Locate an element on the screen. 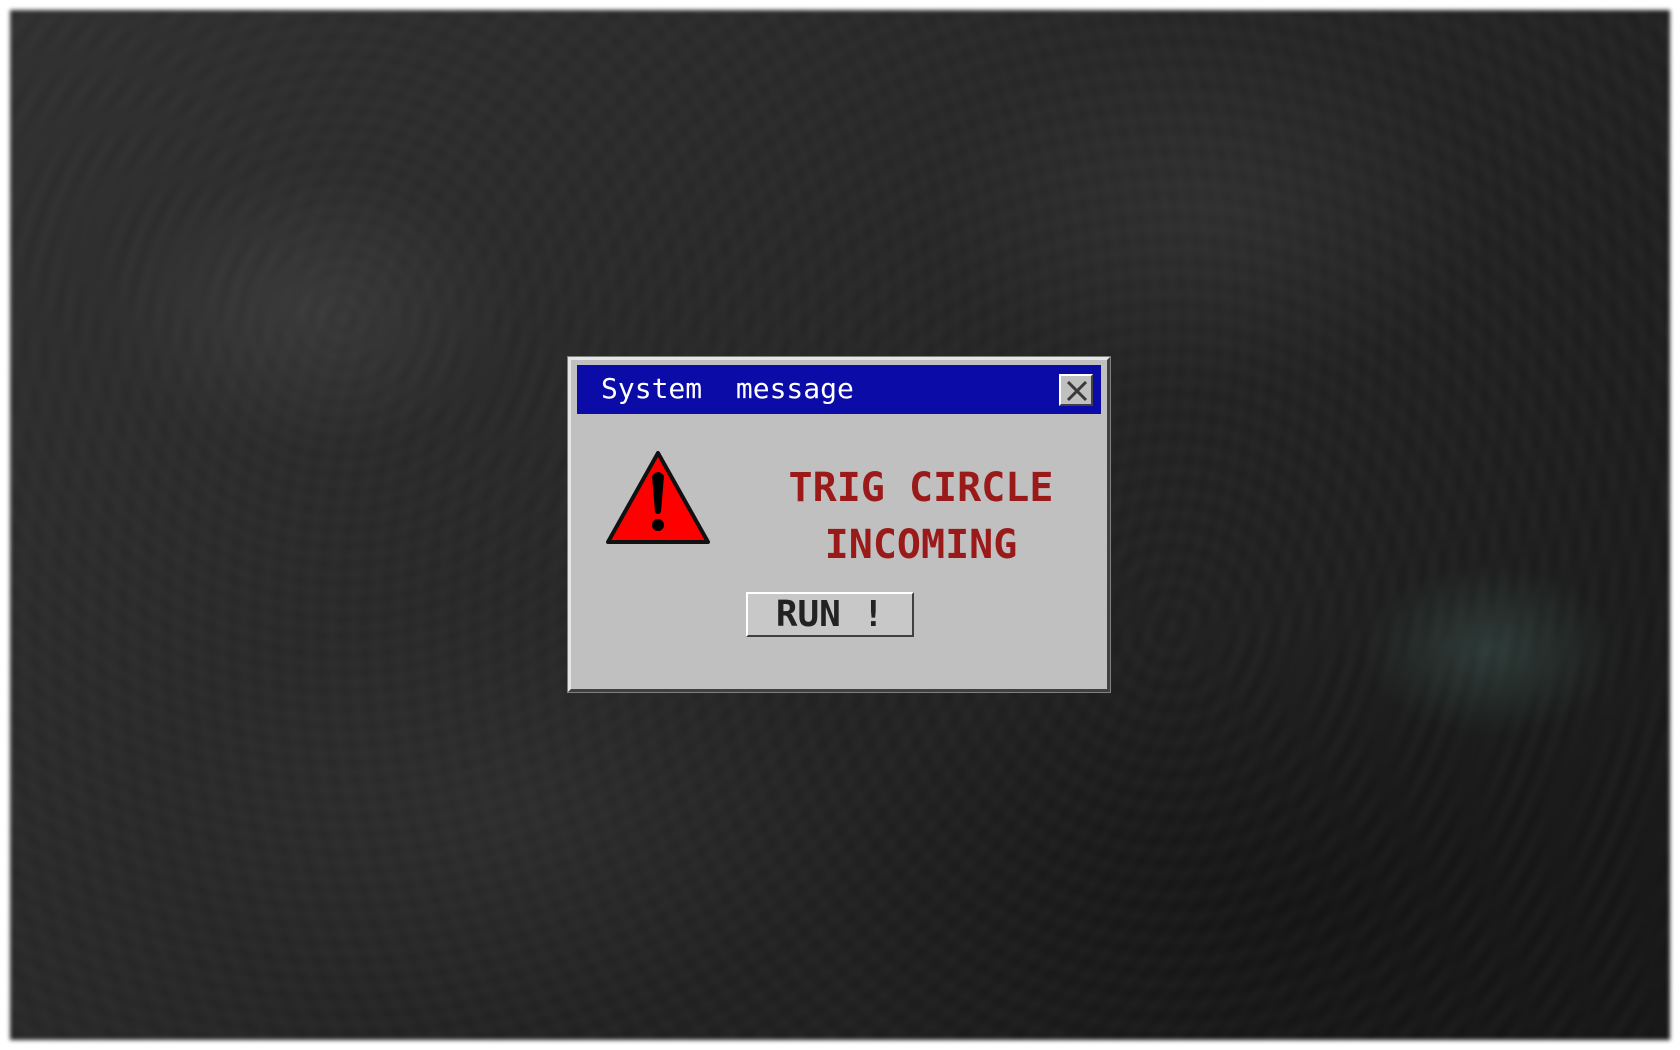 This screenshot has height=1050, width=1680. dialog-titlebar: System message is located at coordinates (839, 389).